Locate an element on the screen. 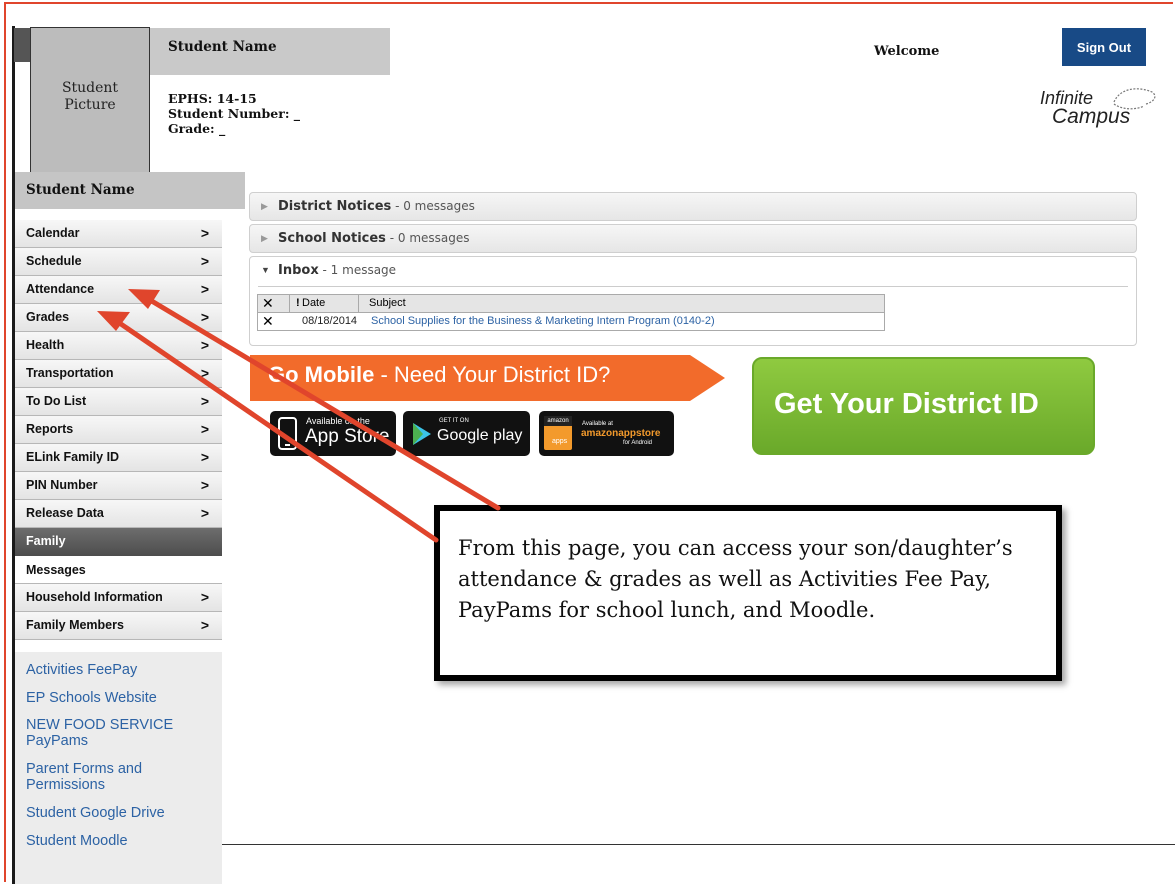 The image size is (1175, 884). sidebar-item-family-members: Family Members > is located at coordinates (118, 626).